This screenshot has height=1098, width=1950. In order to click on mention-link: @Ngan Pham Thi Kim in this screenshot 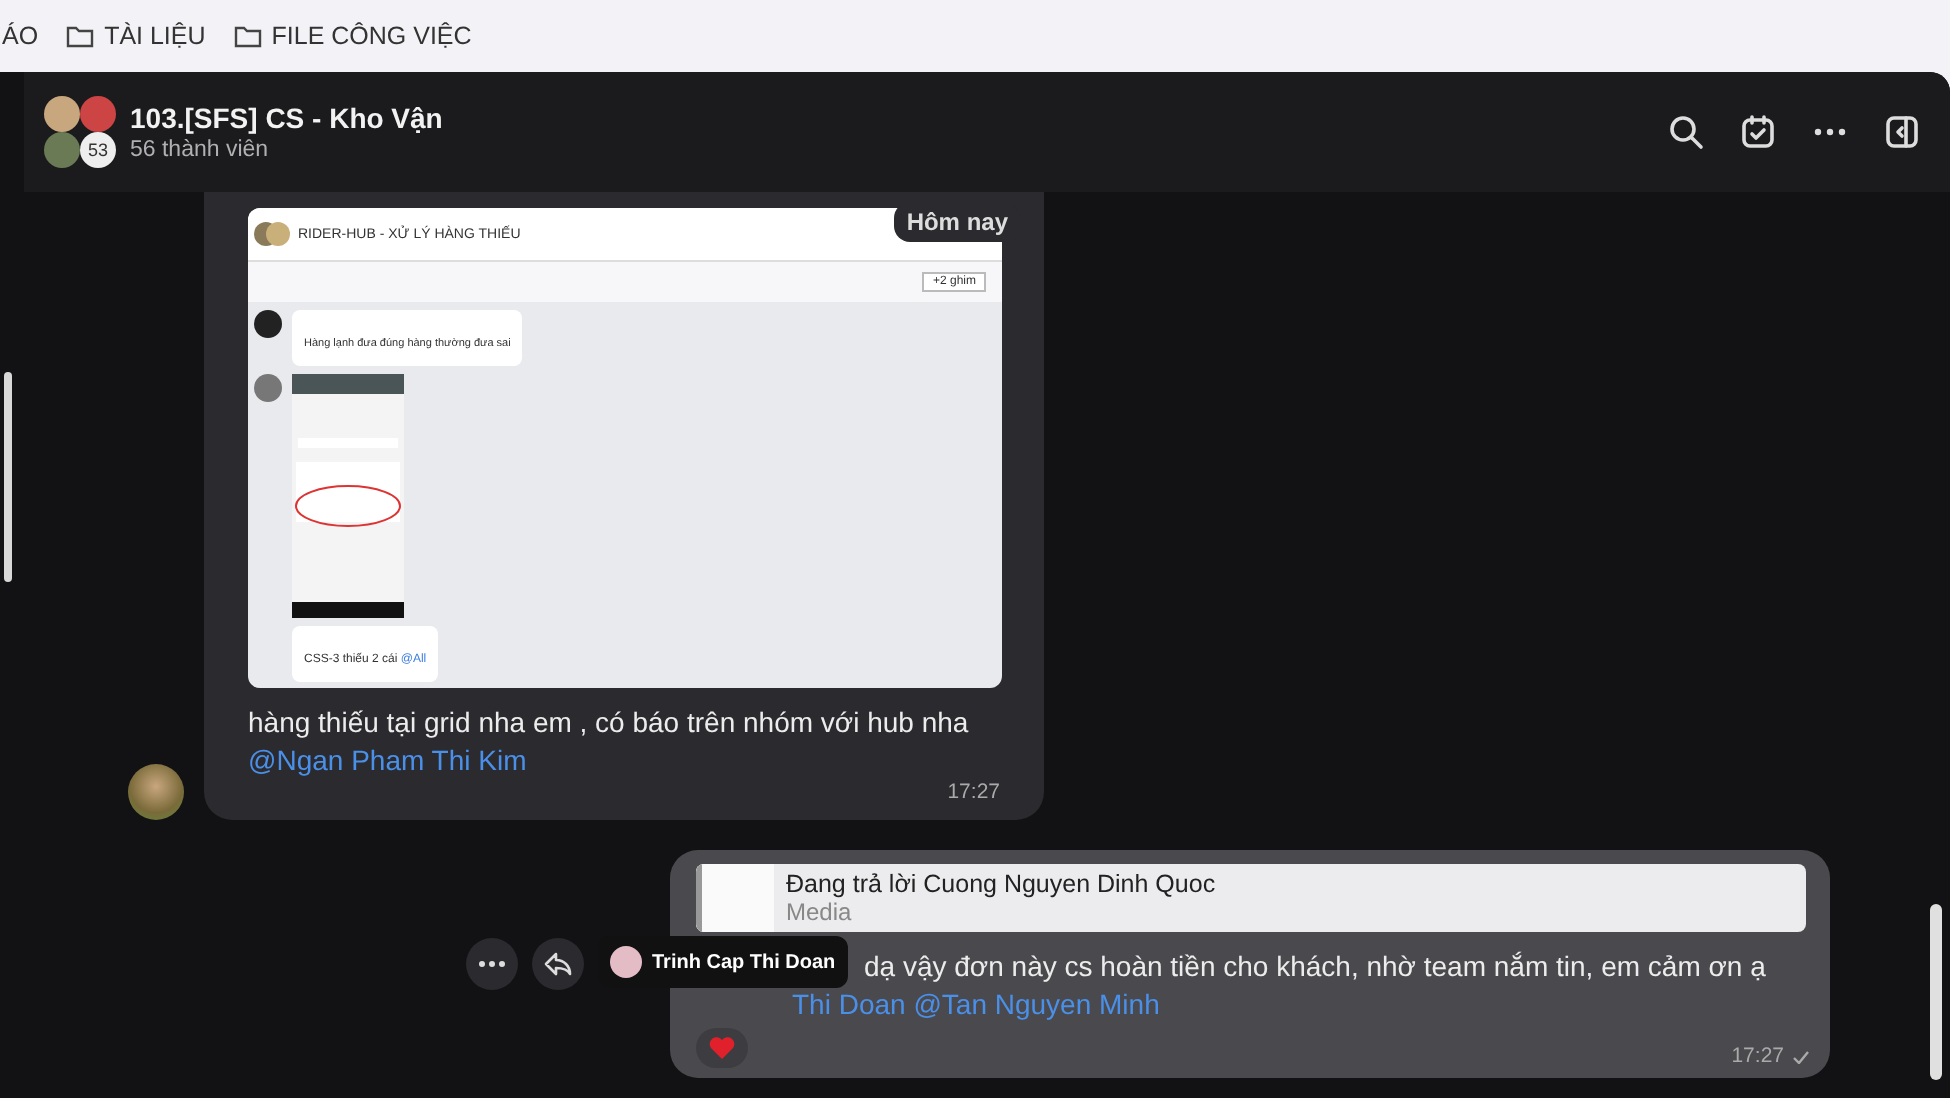, I will do `click(387, 760)`.